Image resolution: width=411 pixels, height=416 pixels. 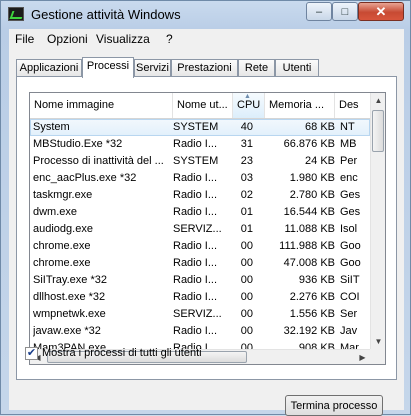 I want to click on process-cpu: 31, so click(x=246, y=144).